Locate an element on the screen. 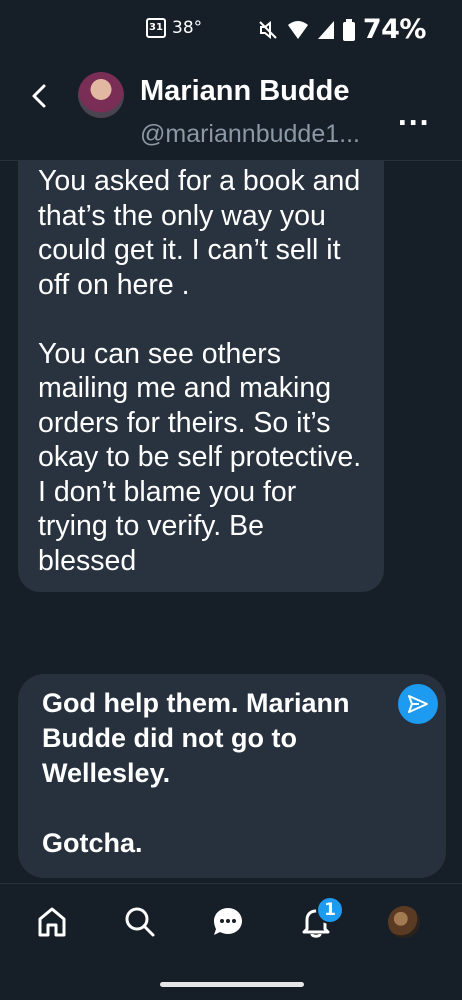  bottom-navigation: 1 is located at coordinates (231, 921).